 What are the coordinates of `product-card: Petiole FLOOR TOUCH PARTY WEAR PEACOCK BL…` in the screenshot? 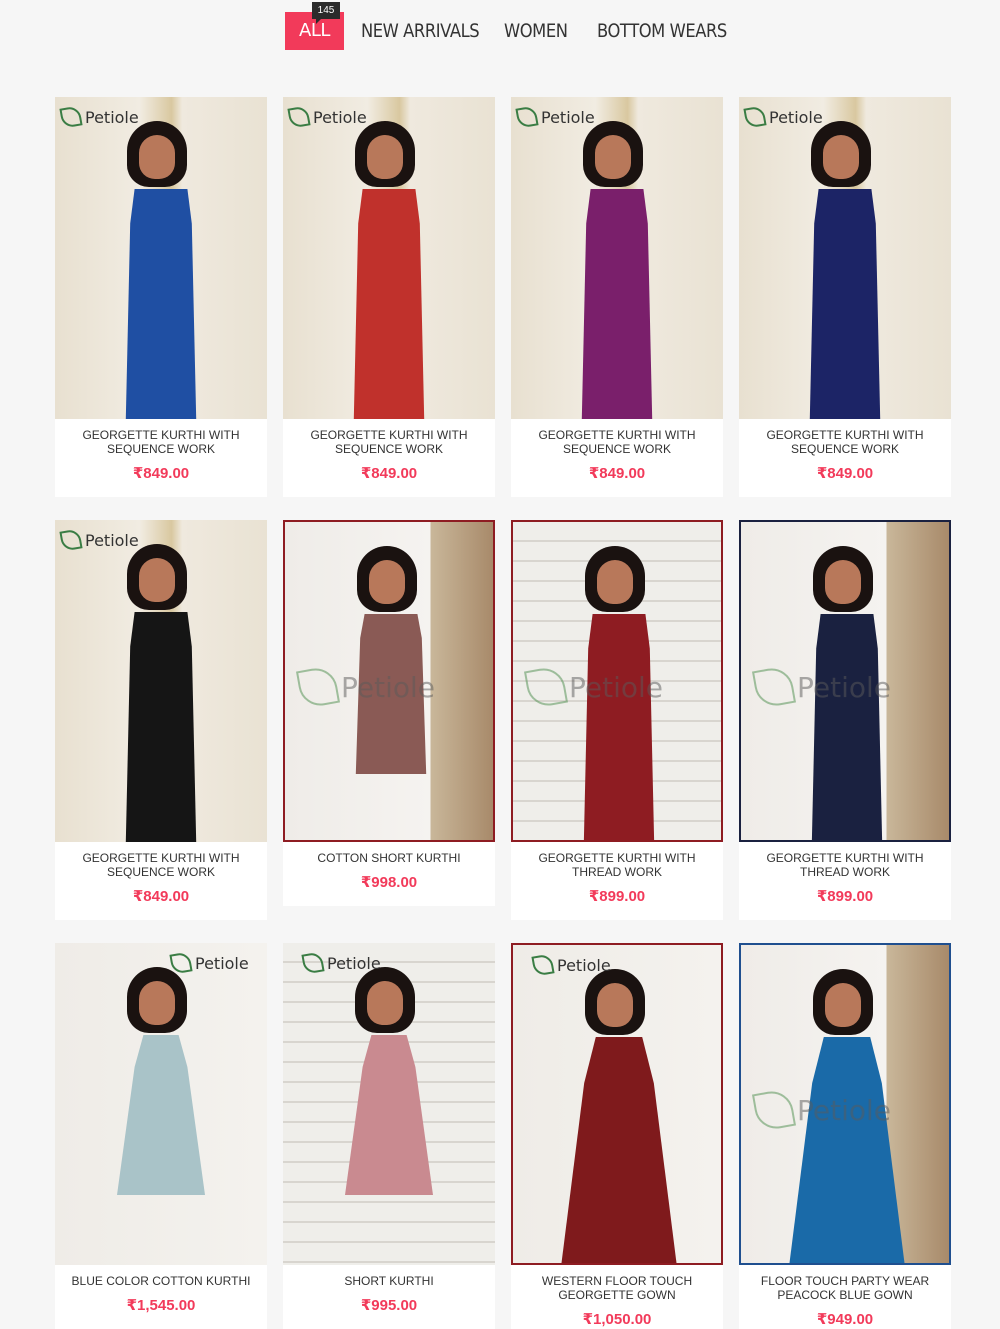 It's located at (845, 1136).